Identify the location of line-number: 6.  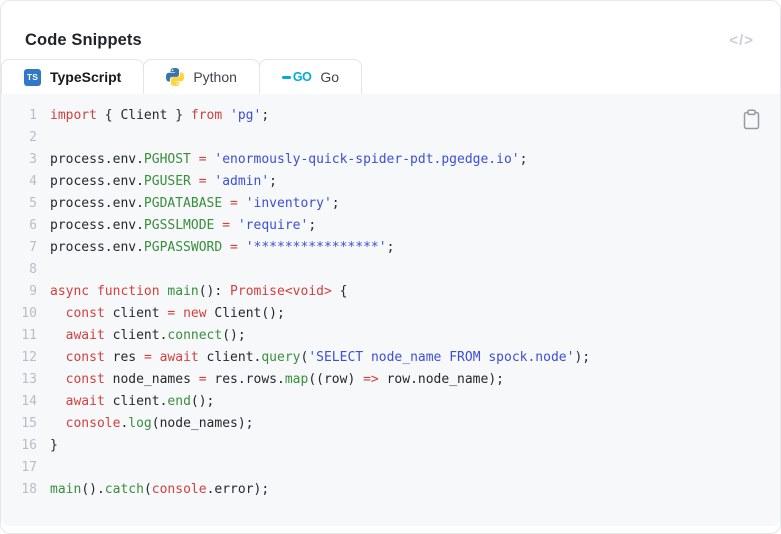
(33, 225).